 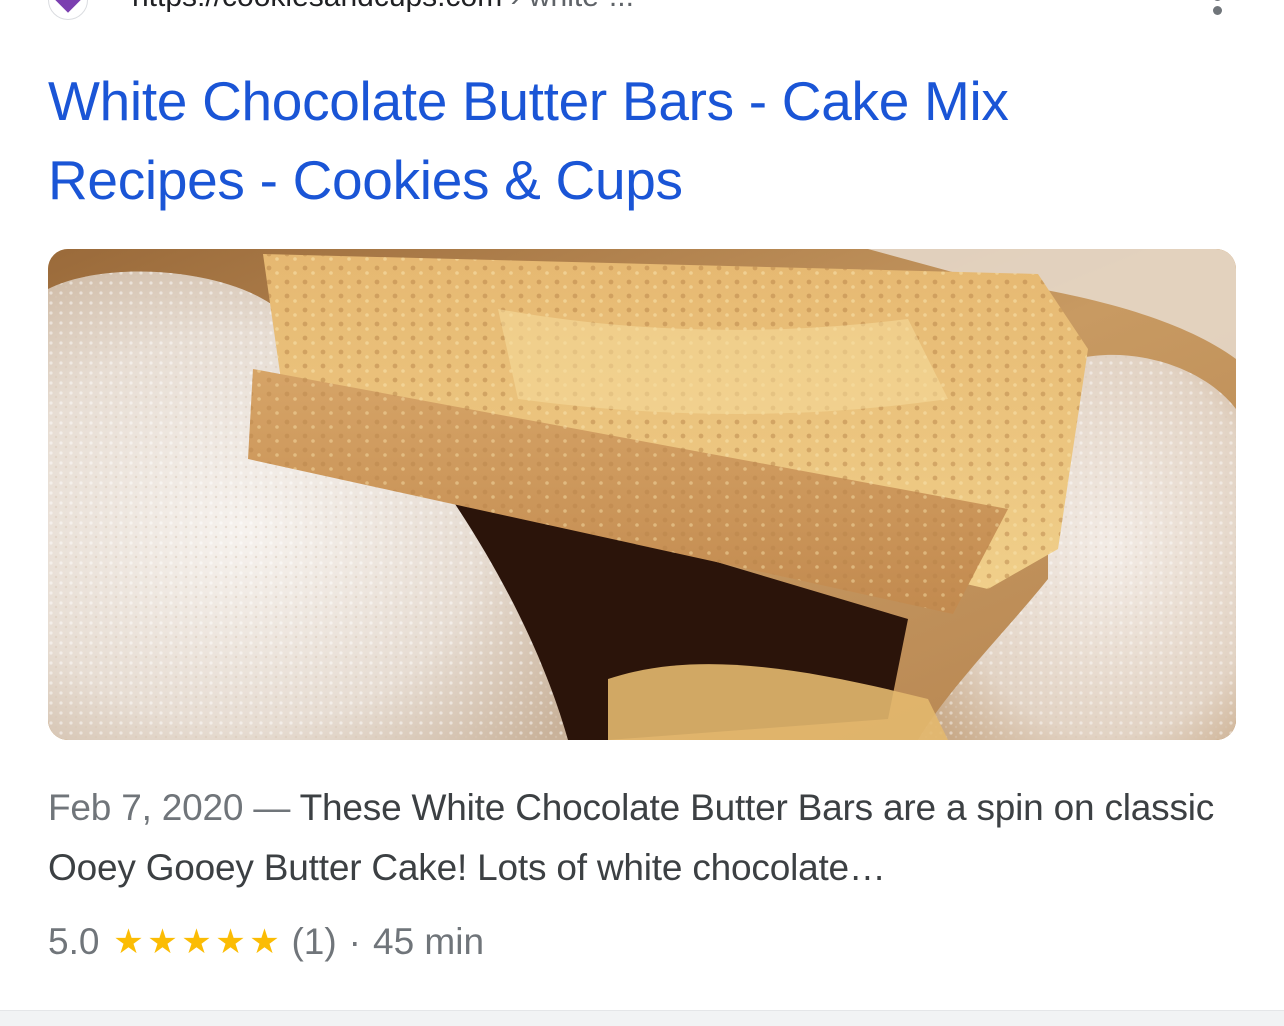 What do you see at coordinates (642, 1018) in the screenshot?
I see `card-divider` at bounding box center [642, 1018].